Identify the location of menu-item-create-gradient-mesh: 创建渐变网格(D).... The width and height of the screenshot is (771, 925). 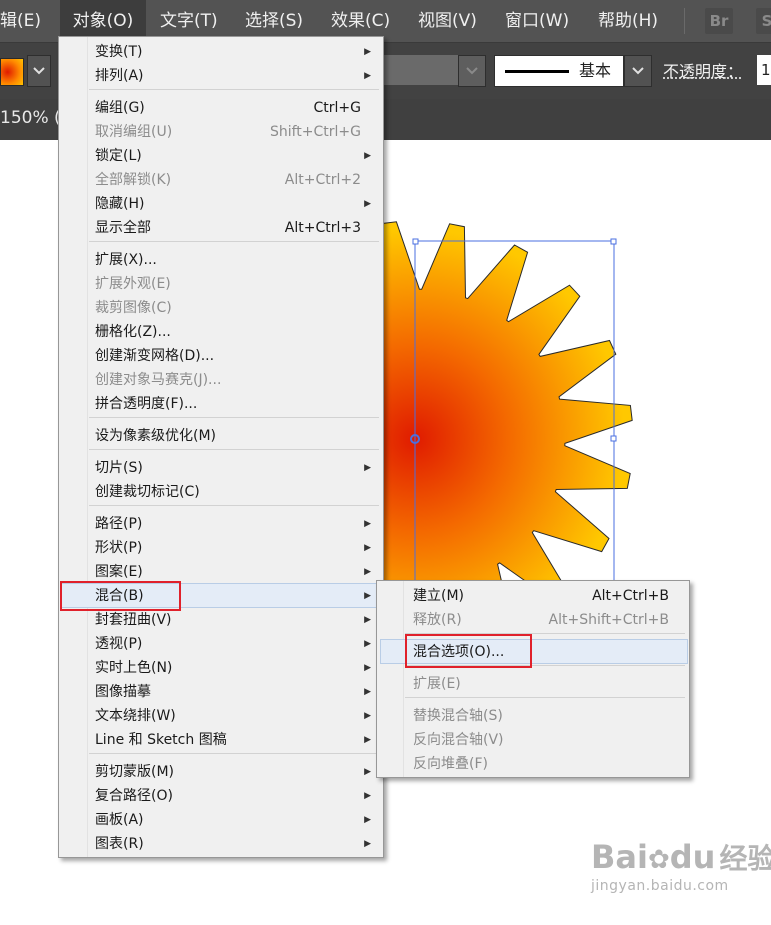
(220, 356).